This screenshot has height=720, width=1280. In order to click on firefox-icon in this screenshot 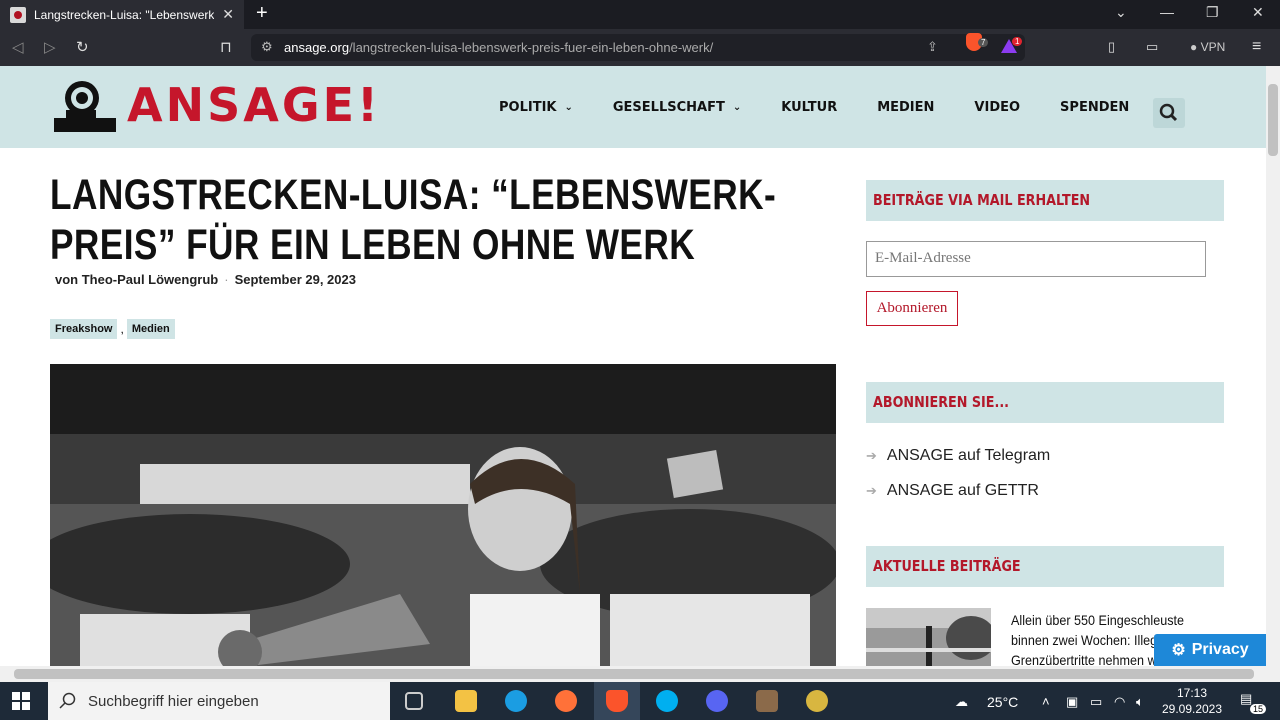, I will do `click(566, 701)`.